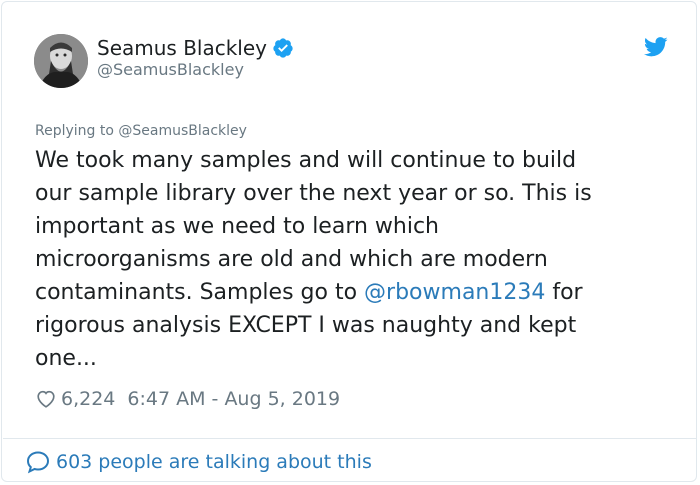 The width and height of the screenshot is (700, 485). I want to click on author-handle: @SeamusBlackley, so click(170, 70).